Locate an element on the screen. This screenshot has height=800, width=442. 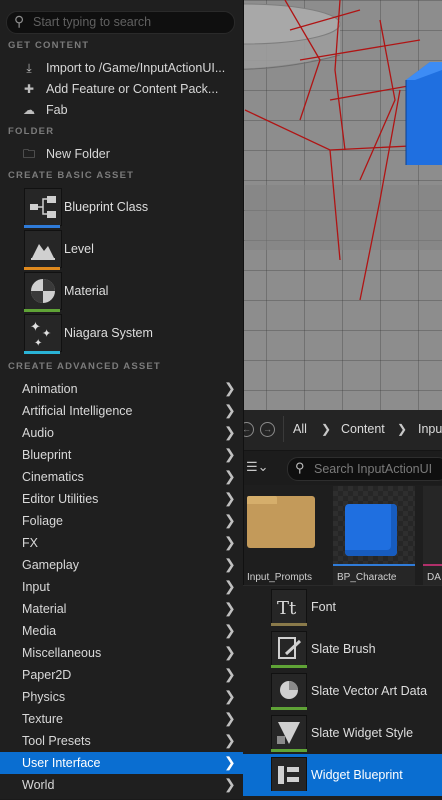
category-label: FX is located at coordinates (30, 543).